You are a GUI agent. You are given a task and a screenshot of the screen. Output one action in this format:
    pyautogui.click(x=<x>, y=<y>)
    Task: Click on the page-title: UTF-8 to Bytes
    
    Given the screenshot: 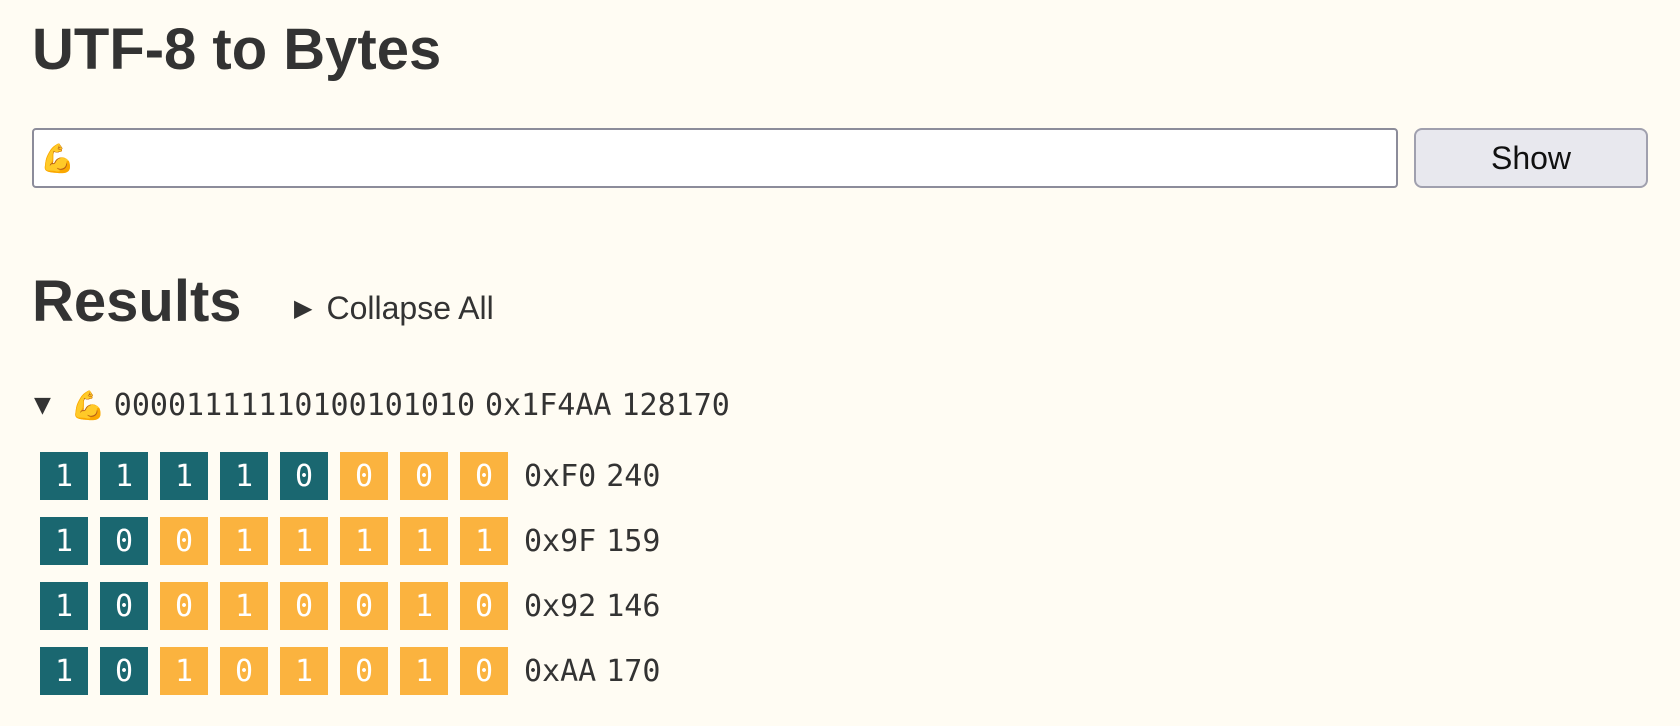 What is the action you would take?
    pyautogui.click(x=237, y=49)
    